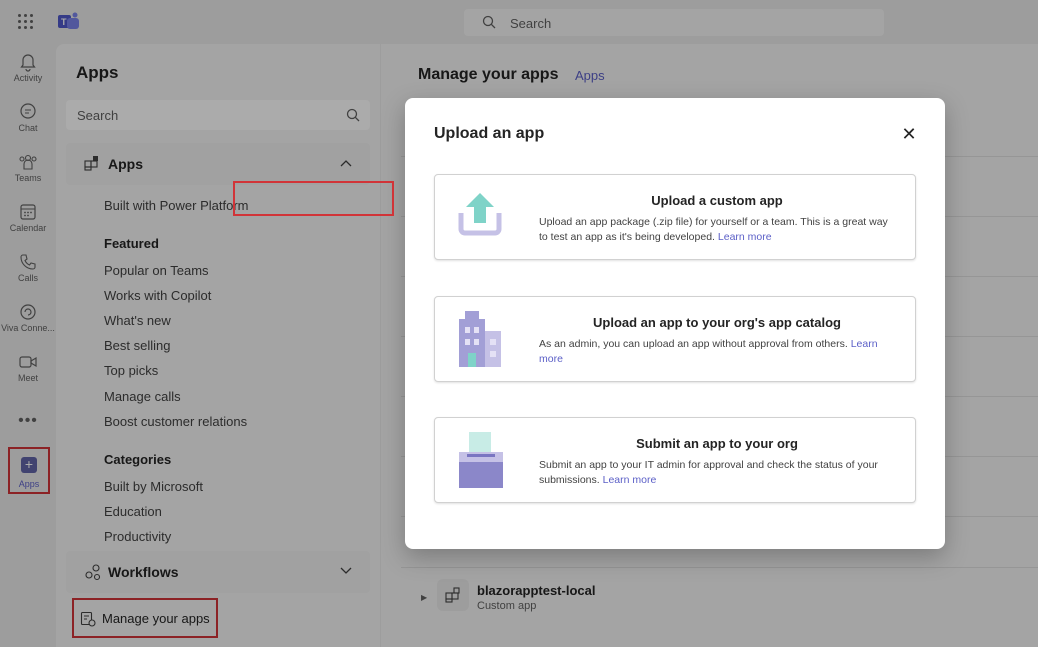  I want to click on card-title: Upload a custom app, so click(717, 200).